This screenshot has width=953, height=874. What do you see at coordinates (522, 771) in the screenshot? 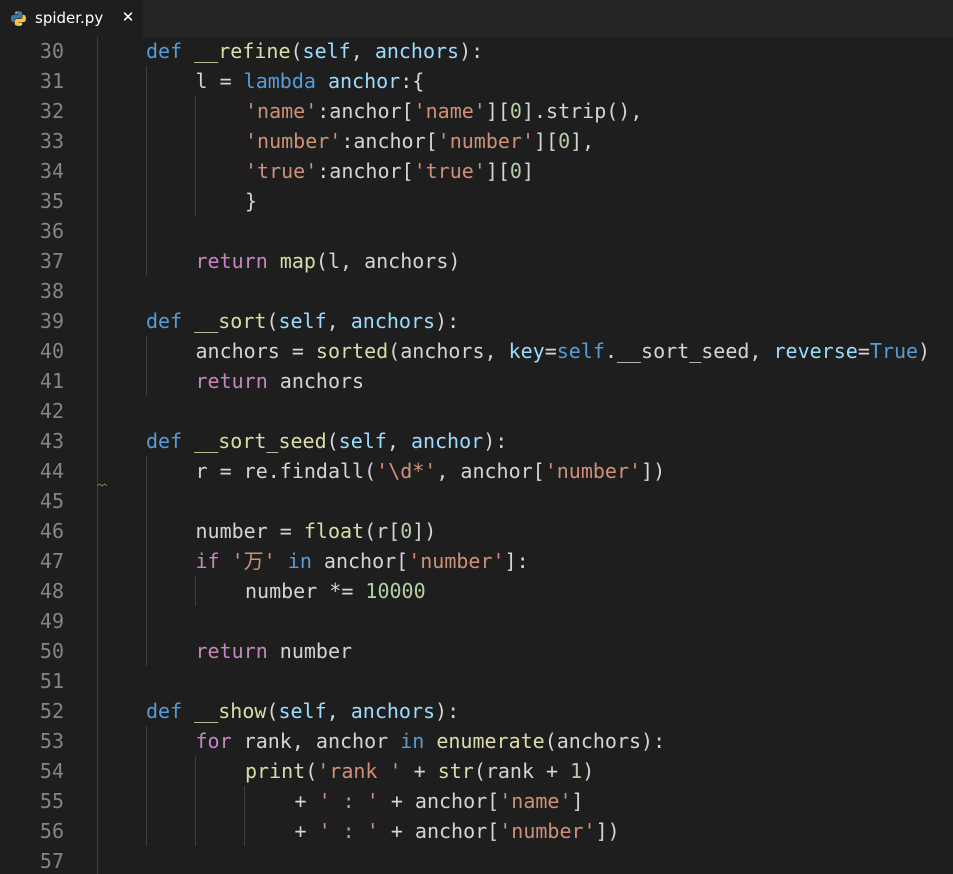
I see `code-token: (rank +` at bounding box center [522, 771].